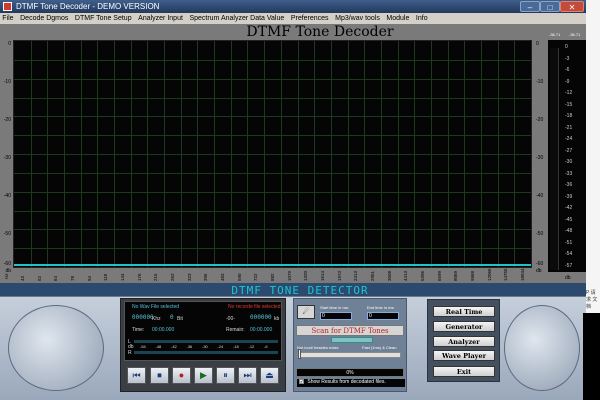 Image resolution: width=600 pixels, height=400 pixels. What do you see at coordinates (247, 375) in the screenshot?
I see `next-button: ⏭` at bounding box center [247, 375].